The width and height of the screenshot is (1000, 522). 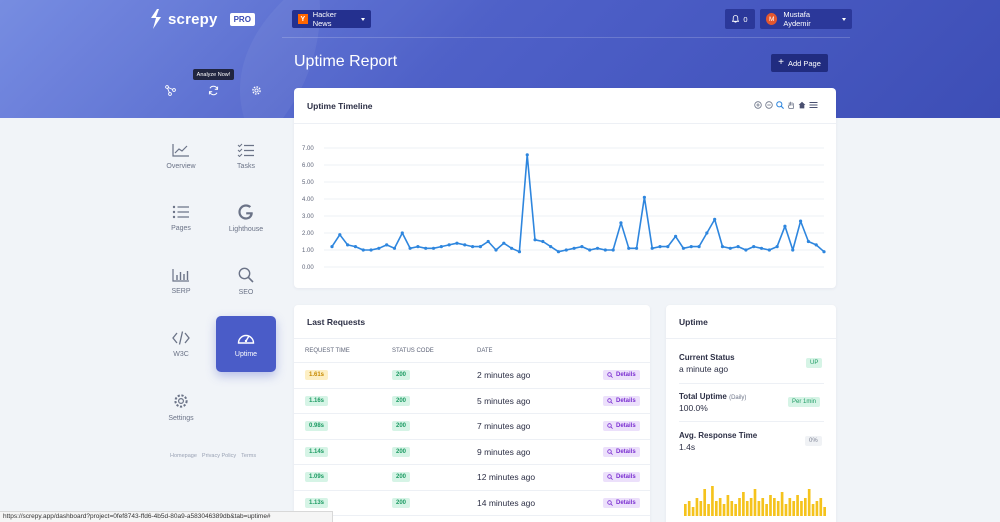 I want to click on privacy-policy-link: Privacy Policy, so click(x=219, y=456).